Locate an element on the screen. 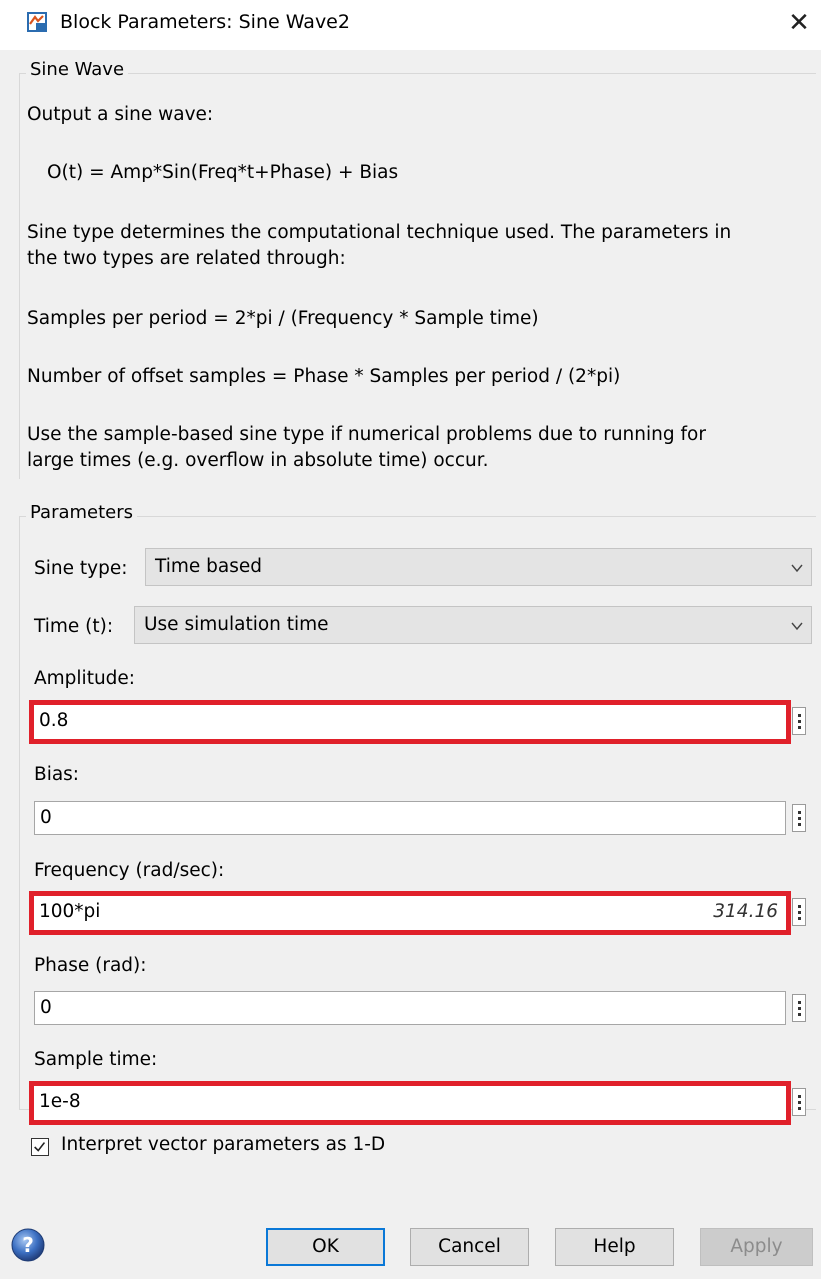  help-icon: ? is located at coordinates (28, 1245).